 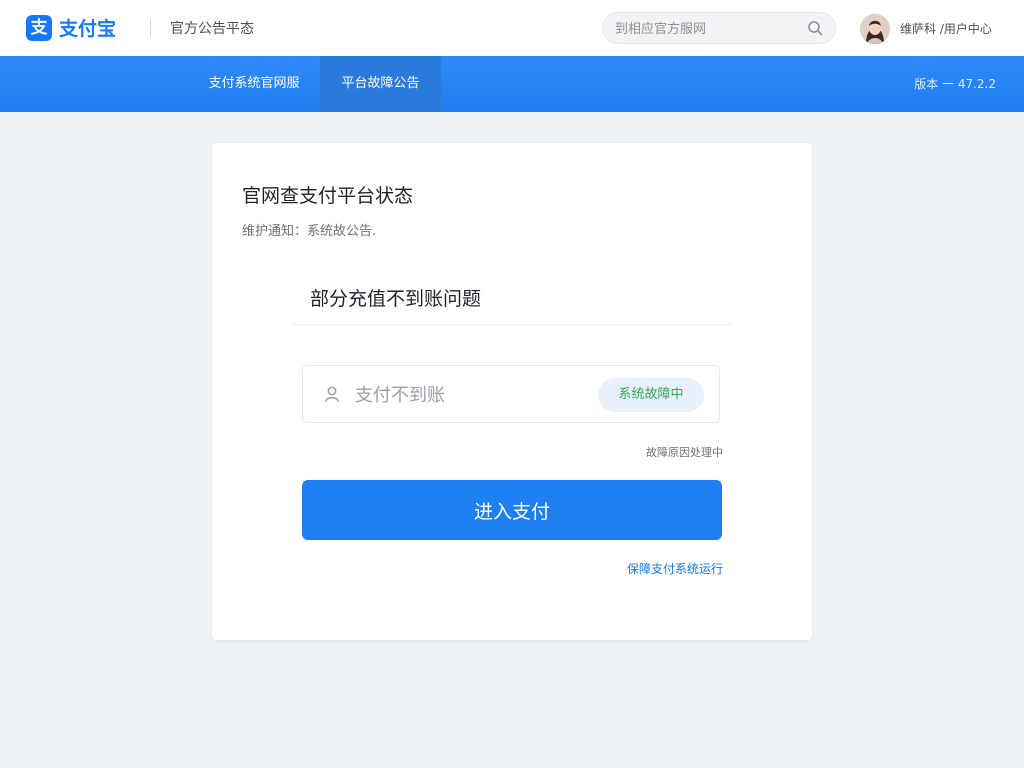 I want to click on section-divider, so click(x=512, y=324).